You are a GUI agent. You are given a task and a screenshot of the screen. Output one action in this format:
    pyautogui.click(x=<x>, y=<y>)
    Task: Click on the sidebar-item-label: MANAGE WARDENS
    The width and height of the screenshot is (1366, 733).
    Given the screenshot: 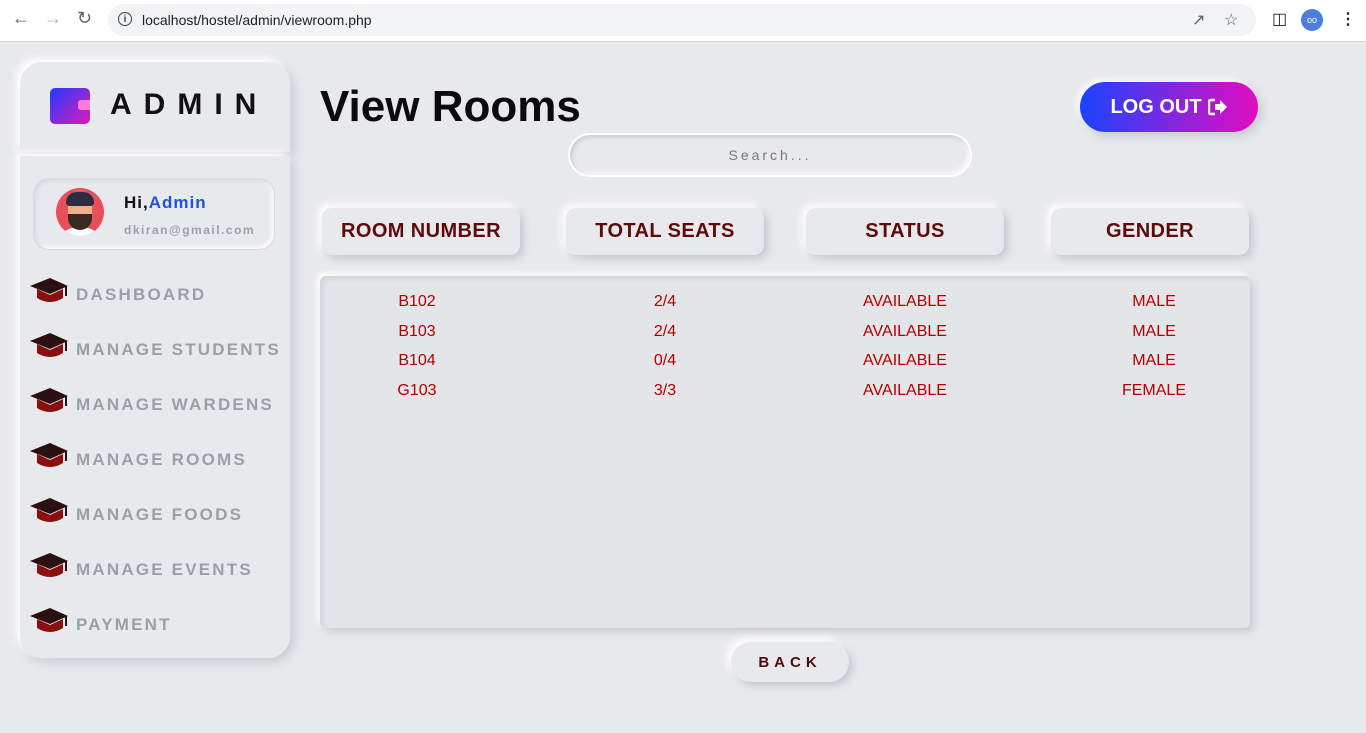 What is the action you would take?
    pyautogui.click(x=175, y=404)
    